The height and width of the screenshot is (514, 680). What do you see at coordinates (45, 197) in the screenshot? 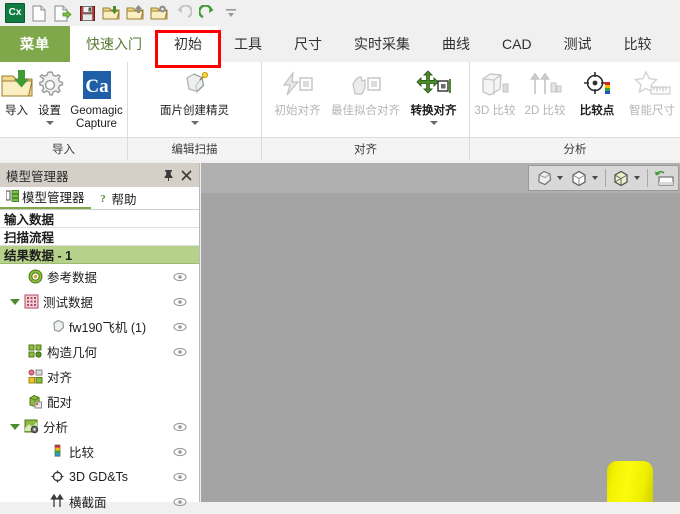
I see `panel-tab-model-manager: 模型管理器` at bounding box center [45, 197].